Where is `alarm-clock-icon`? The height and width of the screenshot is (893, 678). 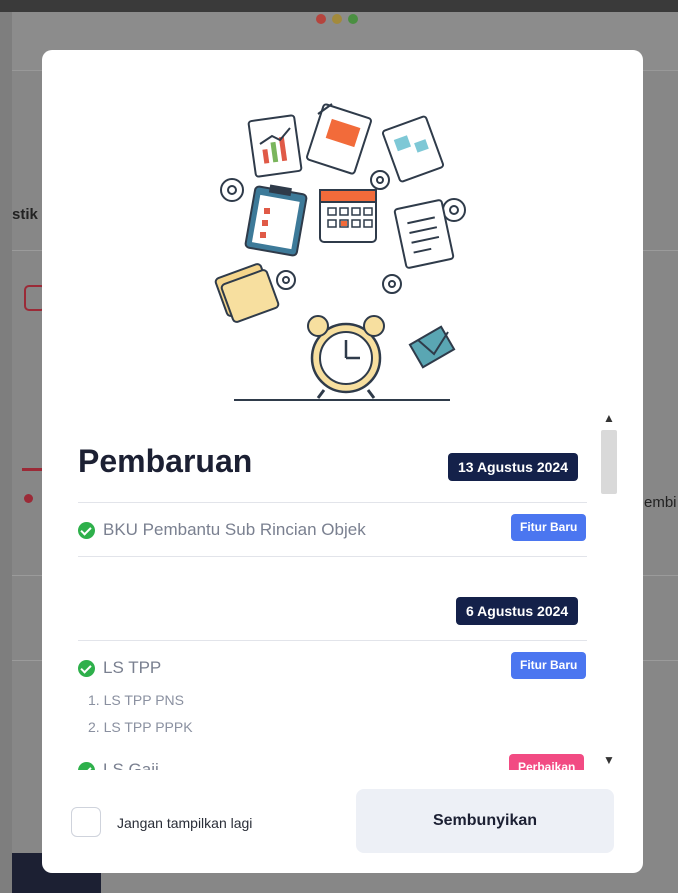
alarm-clock-icon is located at coordinates (346, 357).